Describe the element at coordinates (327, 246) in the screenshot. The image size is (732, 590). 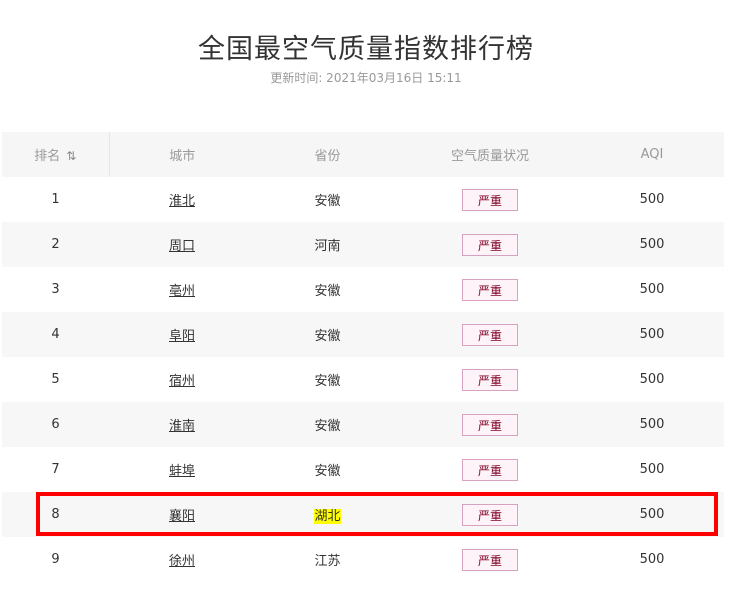
I see `province-cell: 河南` at that location.